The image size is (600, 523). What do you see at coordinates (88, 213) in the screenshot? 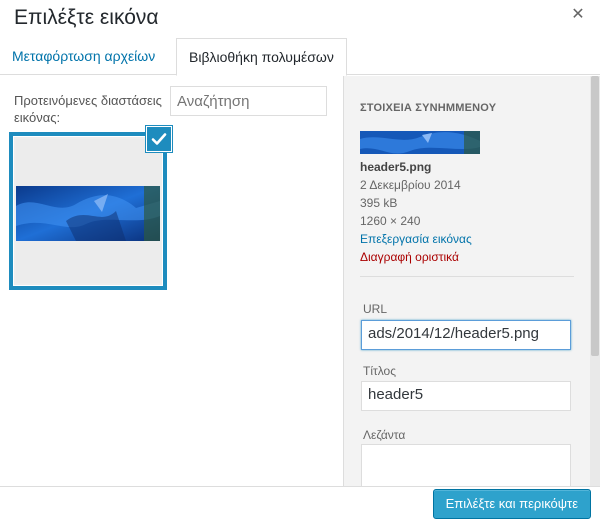
I see `thumbnail-image` at bounding box center [88, 213].